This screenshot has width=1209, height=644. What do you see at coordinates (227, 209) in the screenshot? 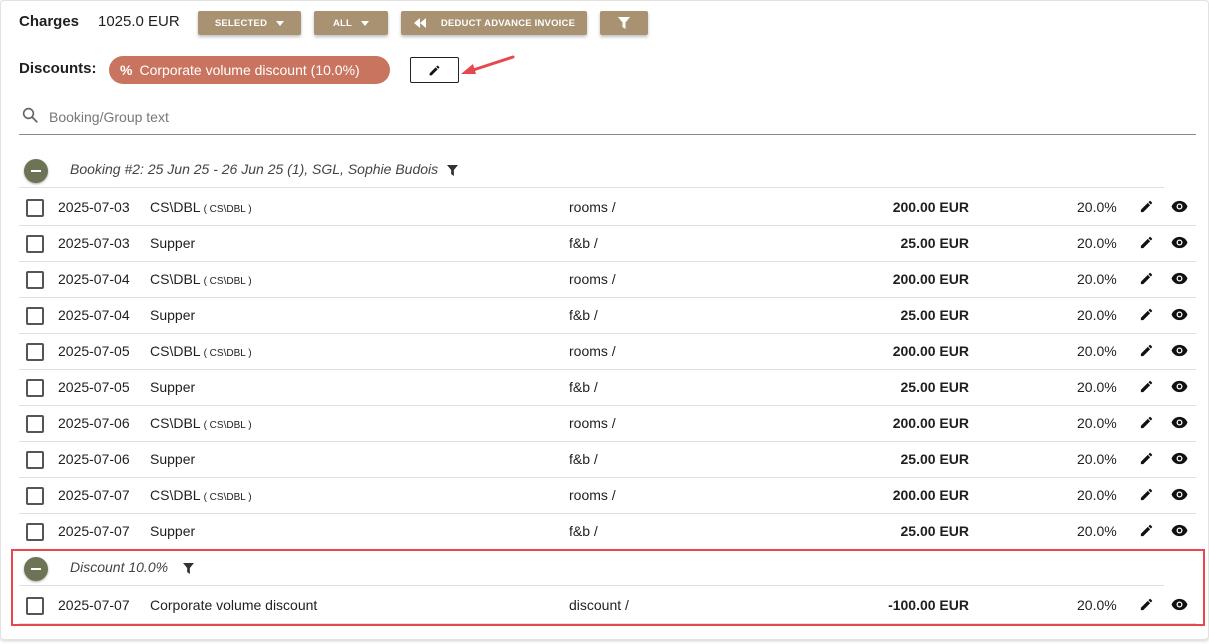
I see `charge-code: ( CS\DBL )` at bounding box center [227, 209].